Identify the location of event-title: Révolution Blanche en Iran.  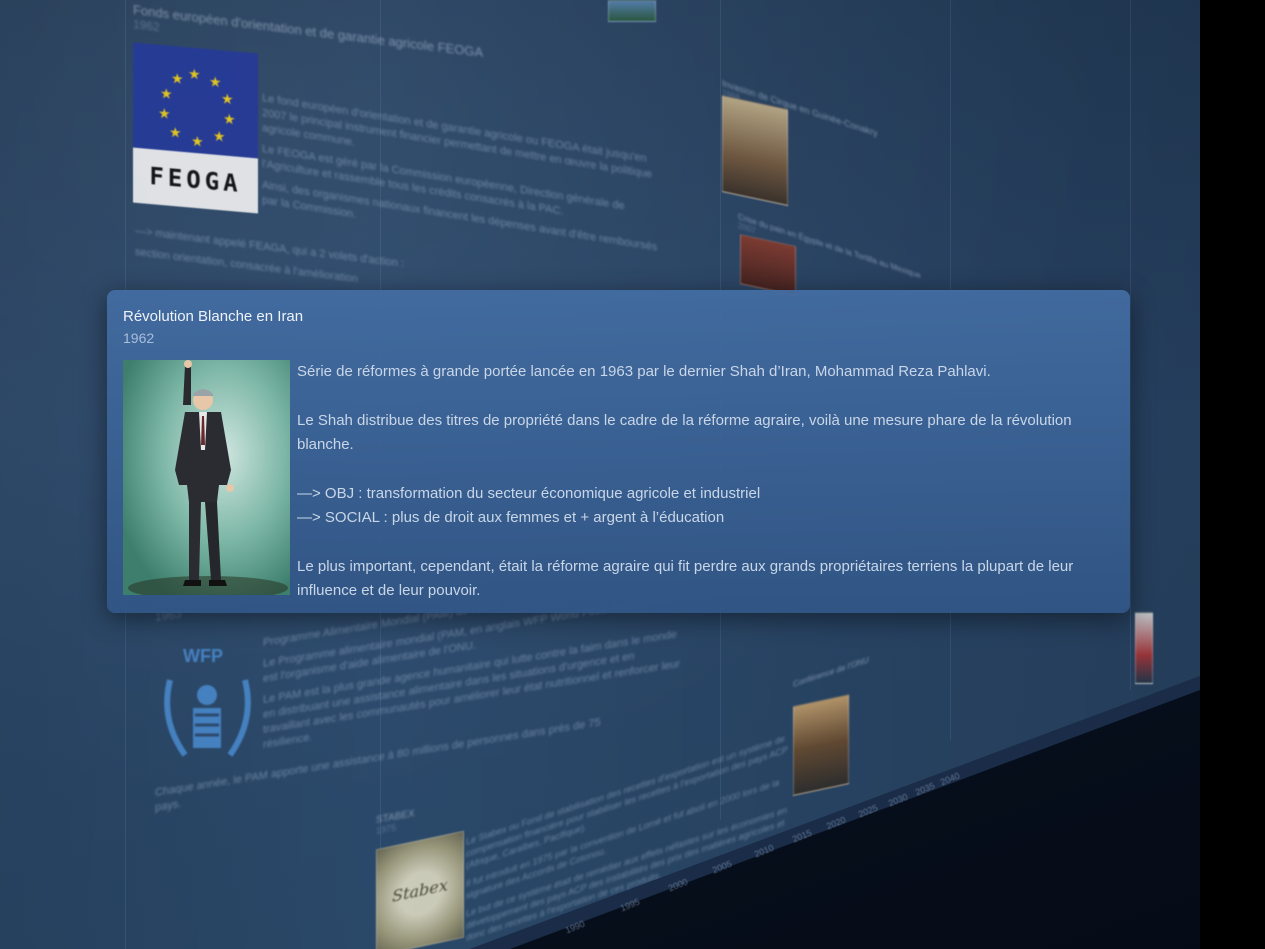
(213, 316).